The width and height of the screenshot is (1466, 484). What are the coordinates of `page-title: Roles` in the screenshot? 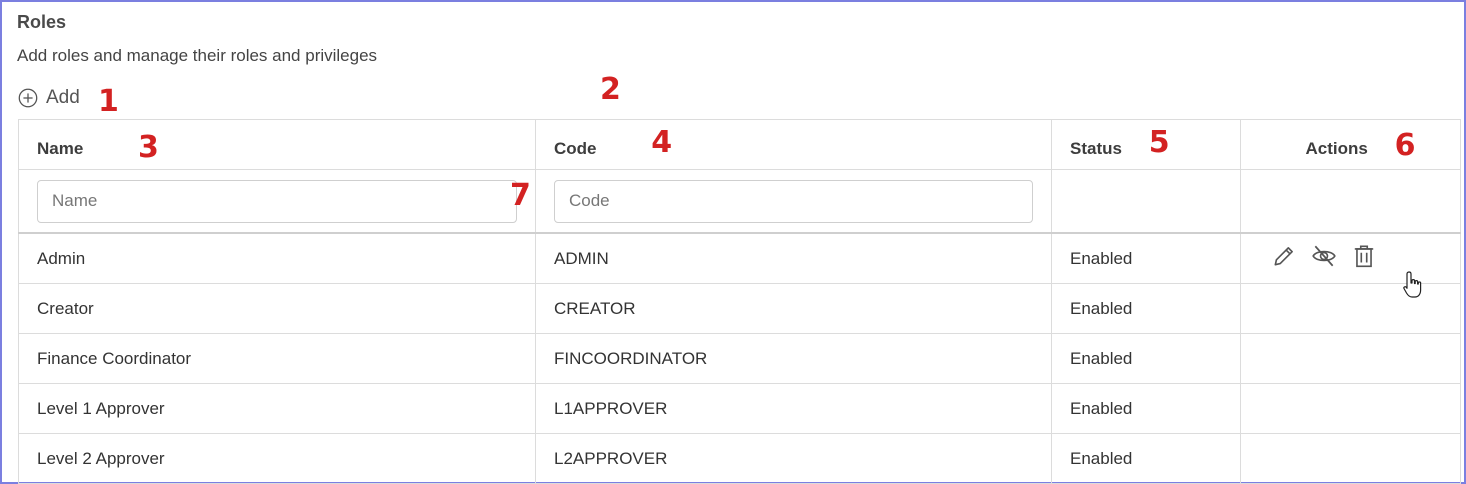 It's located at (42, 22).